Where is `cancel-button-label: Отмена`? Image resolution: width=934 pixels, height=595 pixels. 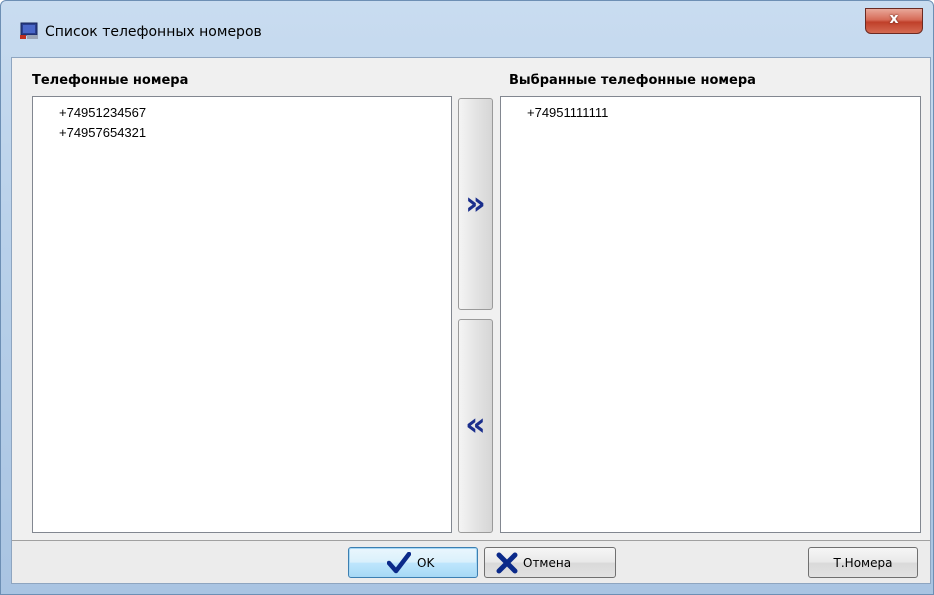 cancel-button-label: Отмена is located at coordinates (547, 563).